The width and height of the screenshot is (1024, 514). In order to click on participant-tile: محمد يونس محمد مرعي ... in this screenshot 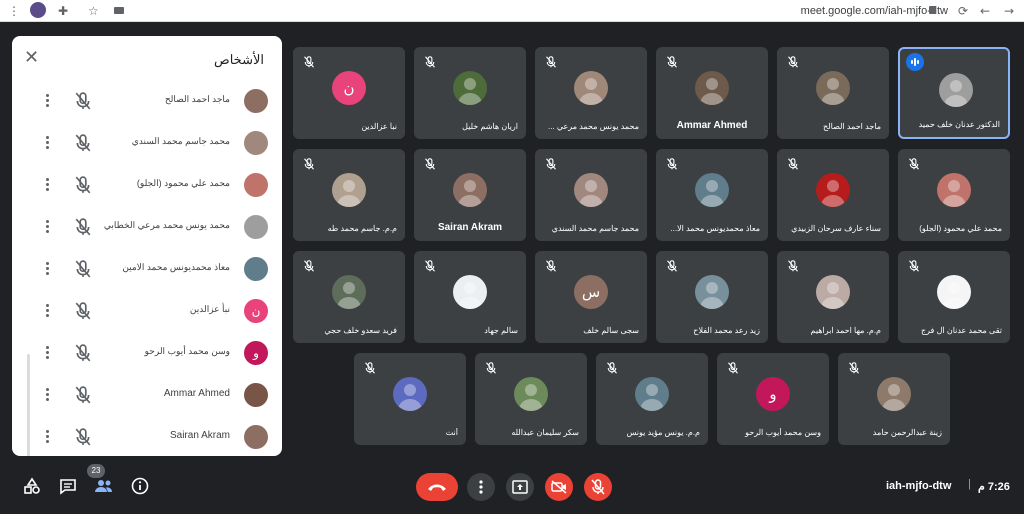, I will do `click(591, 93)`.